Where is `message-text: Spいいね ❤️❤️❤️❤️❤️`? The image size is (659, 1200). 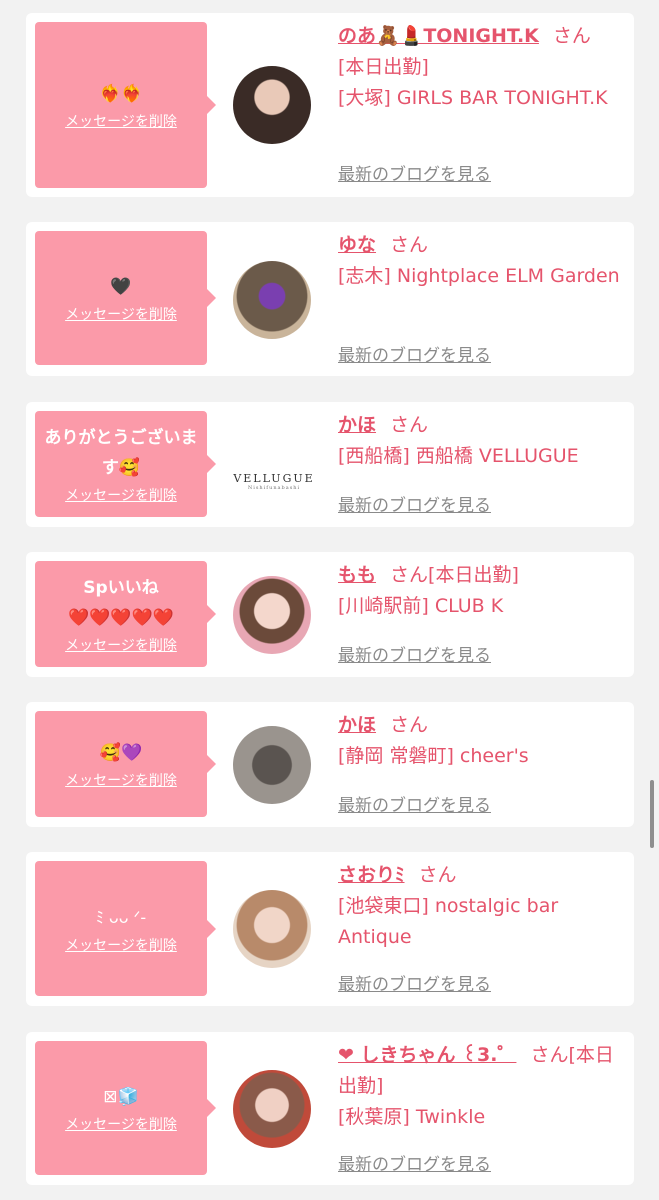 message-text: Spいいね ❤️❤️❤️❤️❤️ is located at coordinates (121, 603).